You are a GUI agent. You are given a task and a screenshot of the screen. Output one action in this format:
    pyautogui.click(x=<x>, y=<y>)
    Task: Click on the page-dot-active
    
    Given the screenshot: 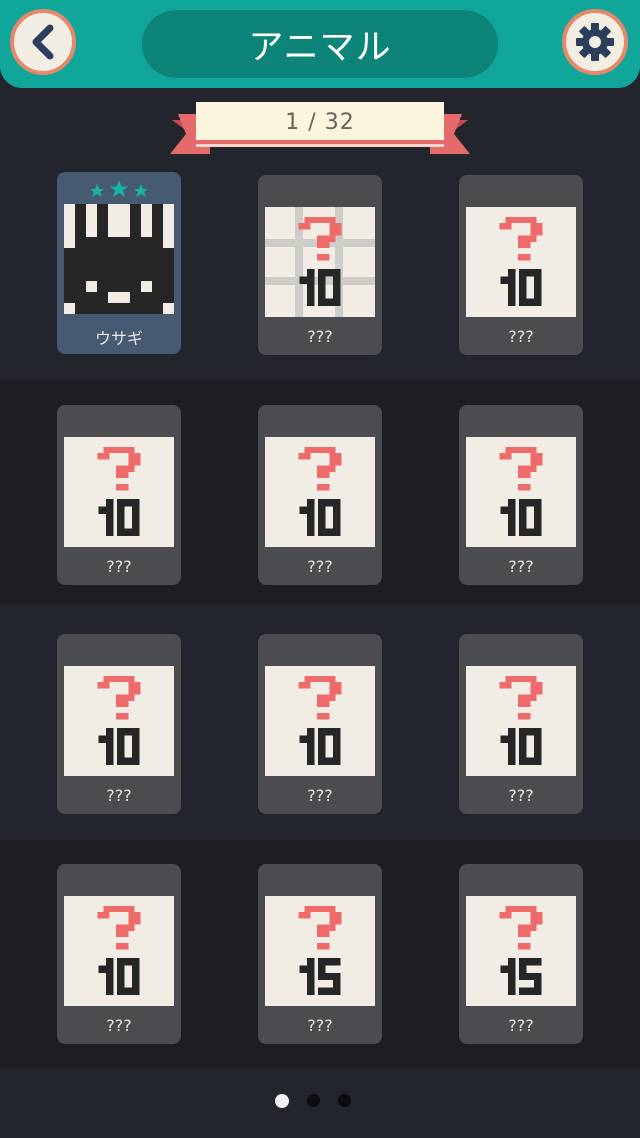 What is the action you would take?
    pyautogui.click(x=282, y=1101)
    